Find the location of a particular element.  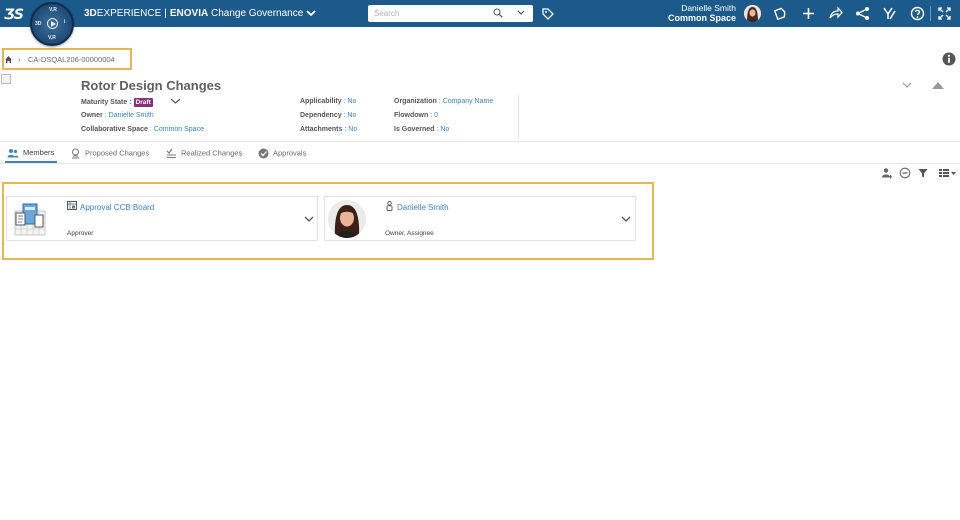

remove-icon is located at coordinates (905, 173).